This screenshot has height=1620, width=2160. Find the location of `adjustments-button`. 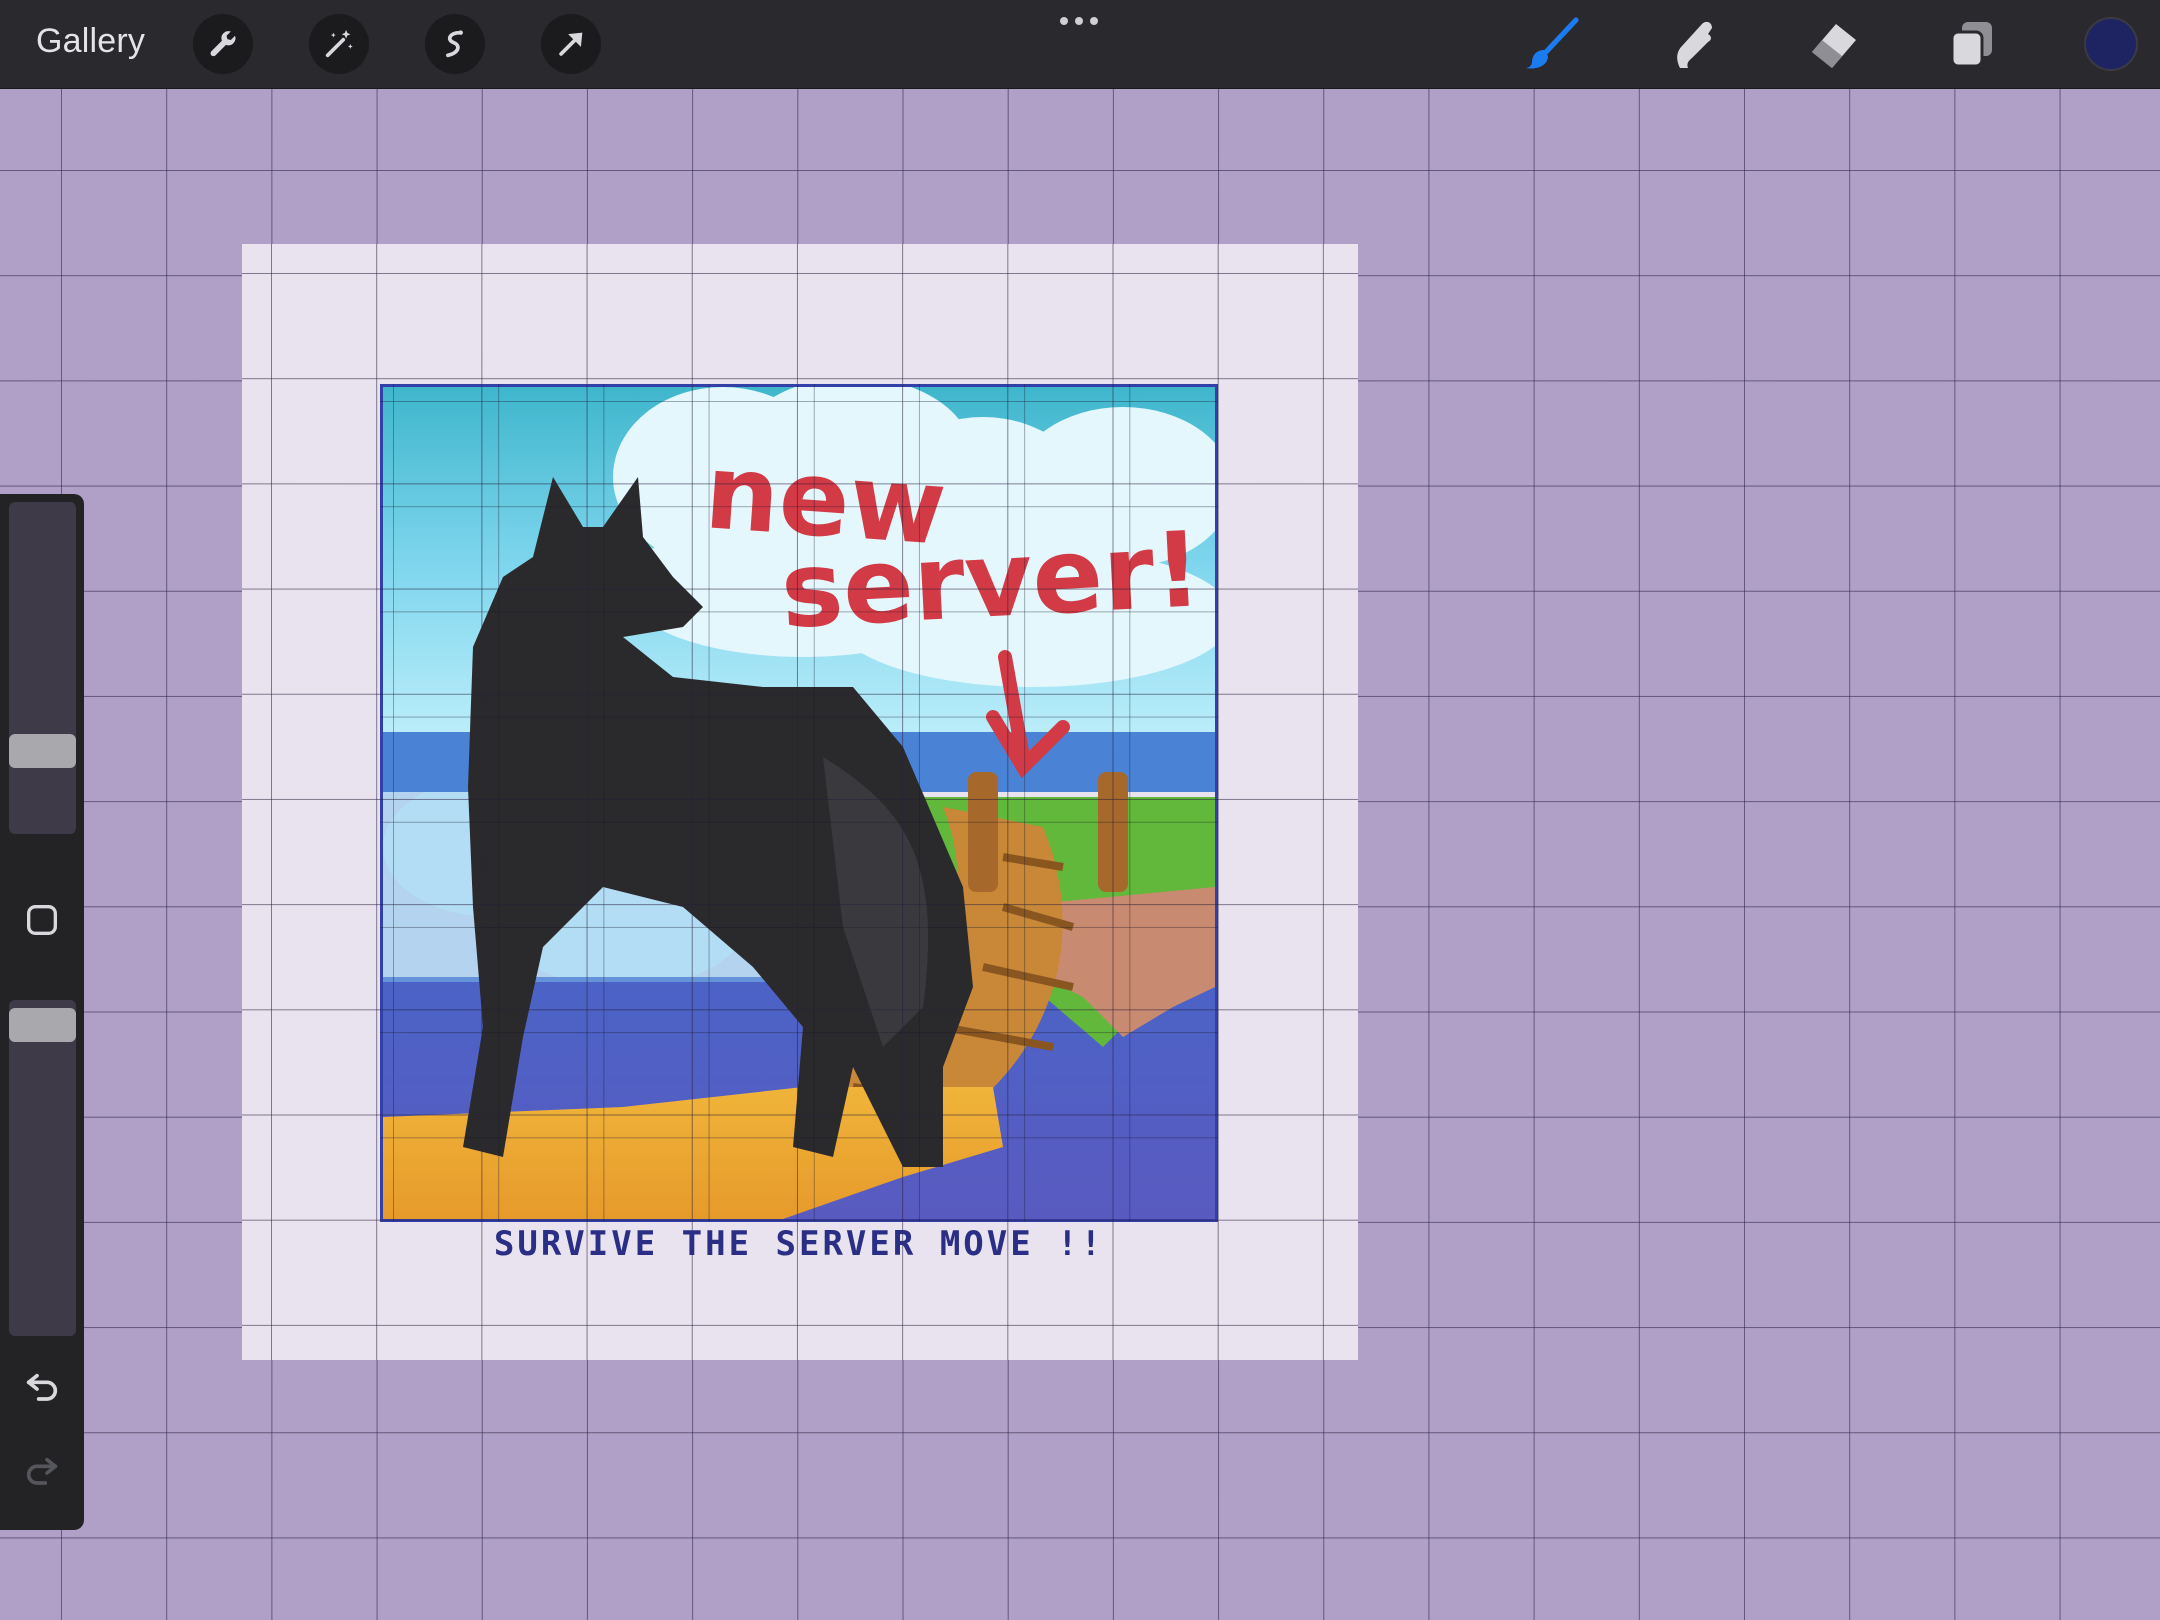

adjustments-button is located at coordinates (339, 44).